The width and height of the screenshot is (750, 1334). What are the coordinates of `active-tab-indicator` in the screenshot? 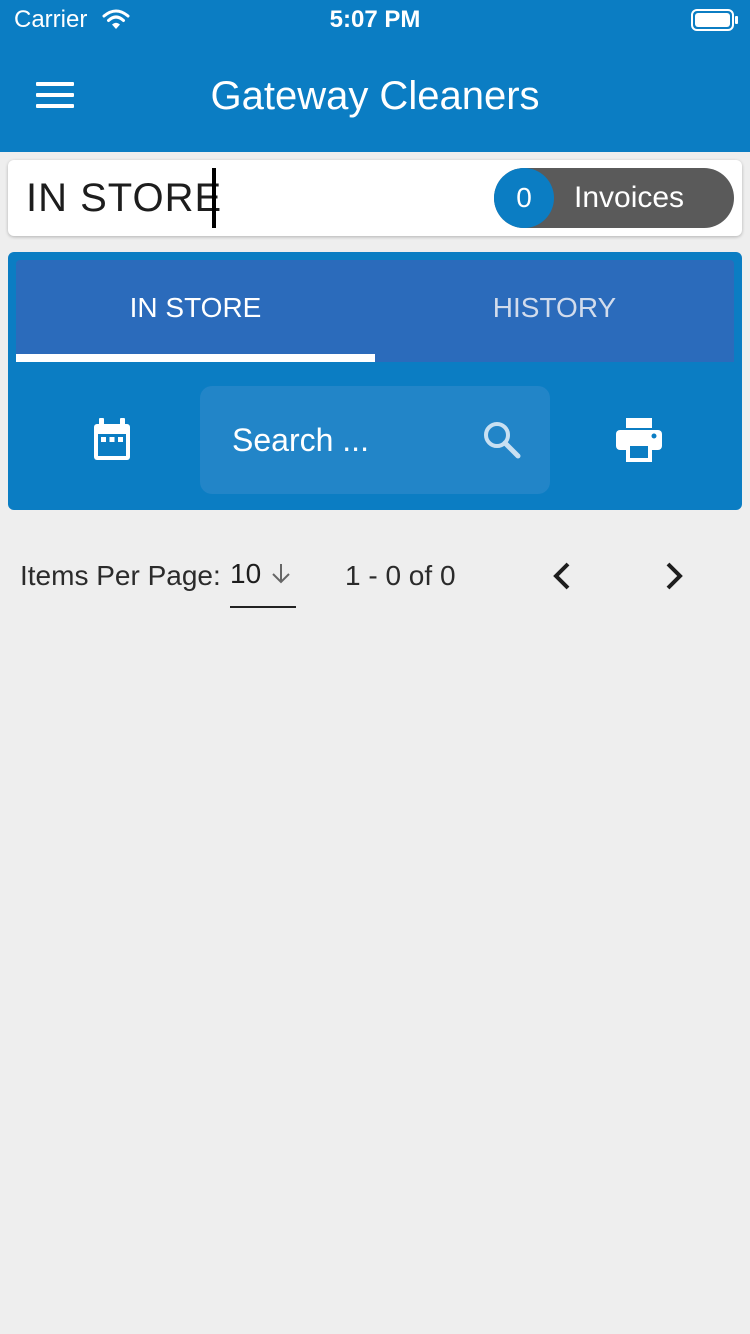 It's located at (195, 358).